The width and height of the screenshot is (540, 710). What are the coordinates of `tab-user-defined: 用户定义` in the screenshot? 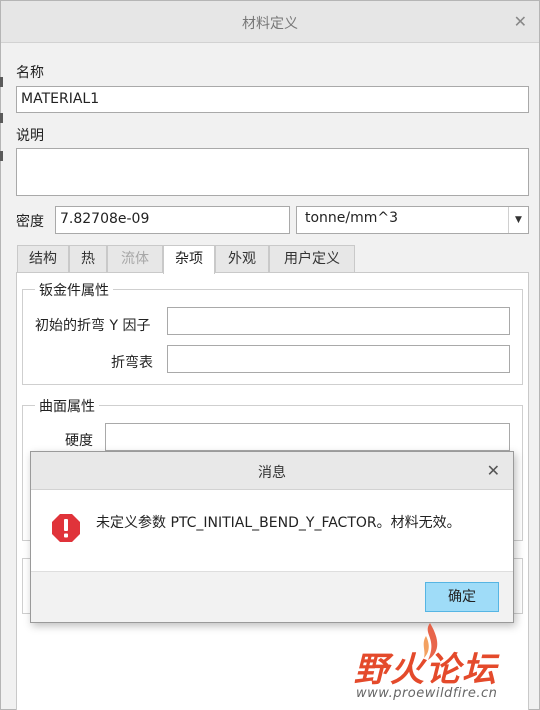 It's located at (312, 259).